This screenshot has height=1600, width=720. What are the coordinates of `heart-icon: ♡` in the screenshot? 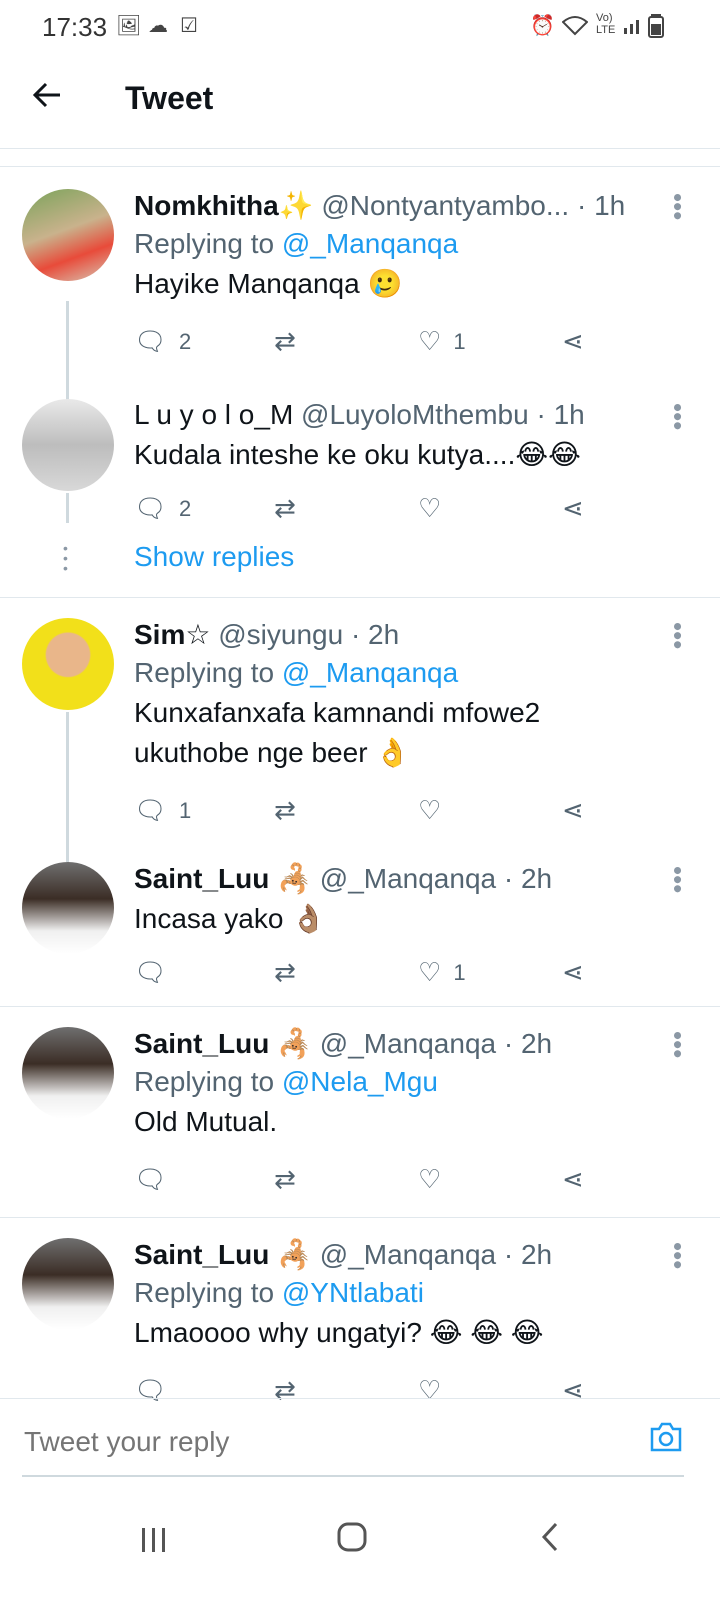 It's located at (430, 972).